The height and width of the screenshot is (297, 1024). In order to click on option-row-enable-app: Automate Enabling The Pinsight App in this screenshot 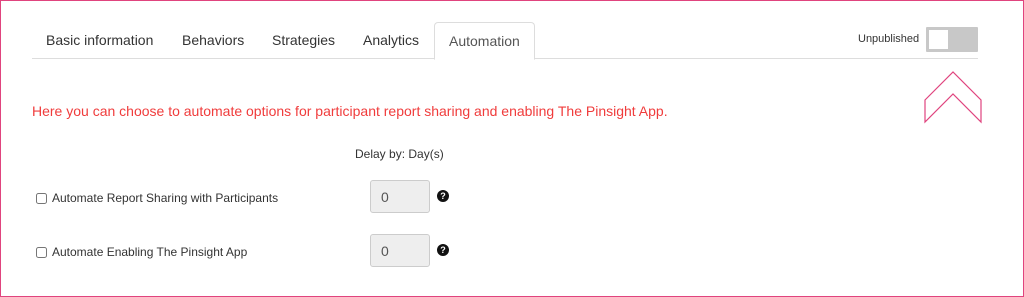, I will do `click(141, 252)`.